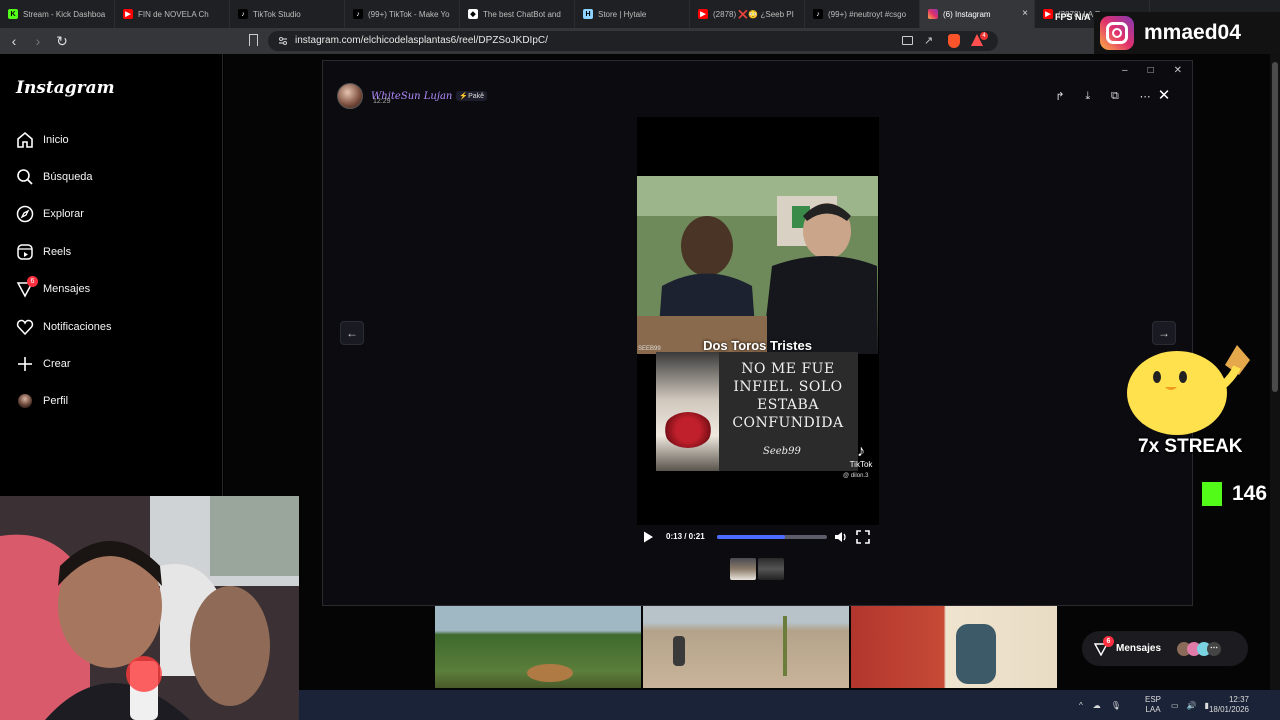 The image size is (1280, 720). I want to click on play-icon, so click(648, 537).